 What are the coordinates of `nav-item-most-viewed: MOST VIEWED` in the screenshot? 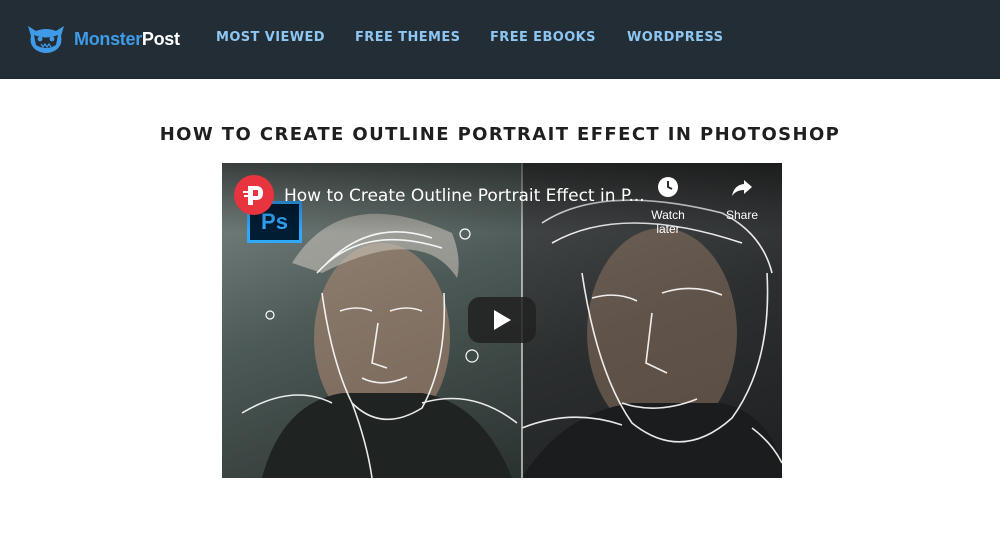 It's located at (270, 37).